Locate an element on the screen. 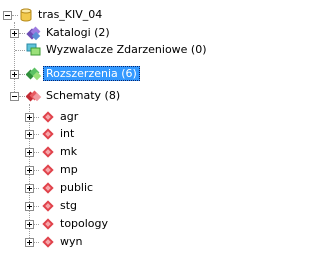 The height and width of the screenshot is (254, 320). expand-toggle-schema-wyn is located at coordinates (29, 242).